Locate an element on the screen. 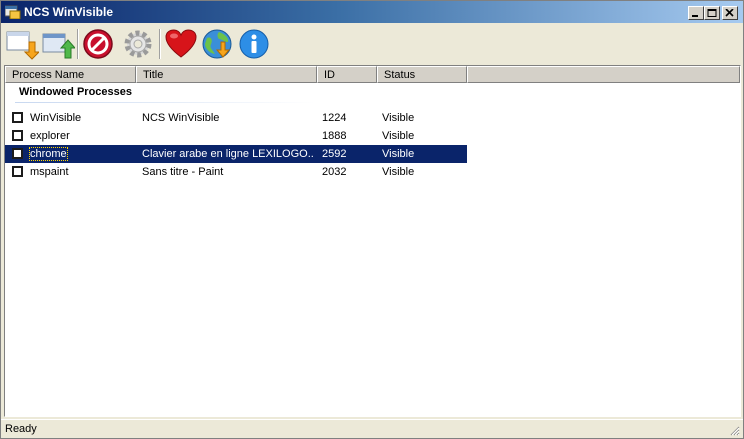  column-header-filler is located at coordinates (603, 74).